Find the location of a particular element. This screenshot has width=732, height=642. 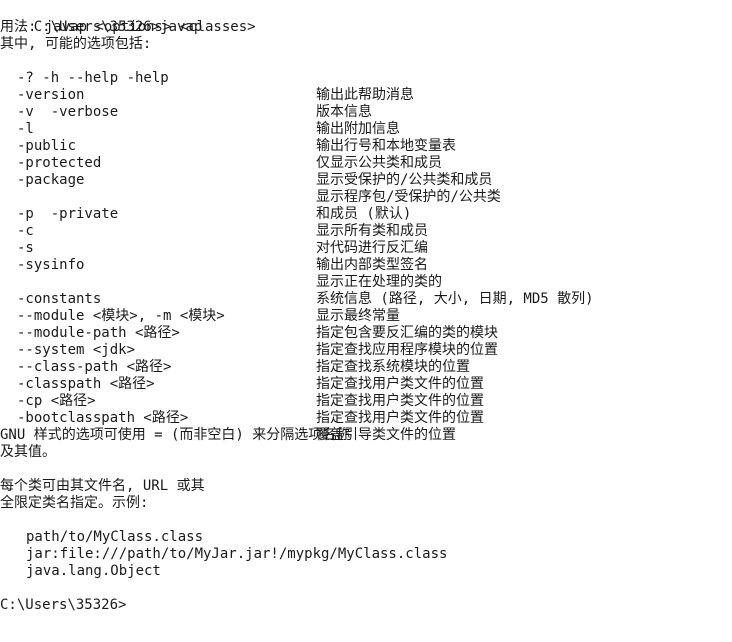

option-row: -c 对代码进行反汇编 is located at coordinates (366, 231).